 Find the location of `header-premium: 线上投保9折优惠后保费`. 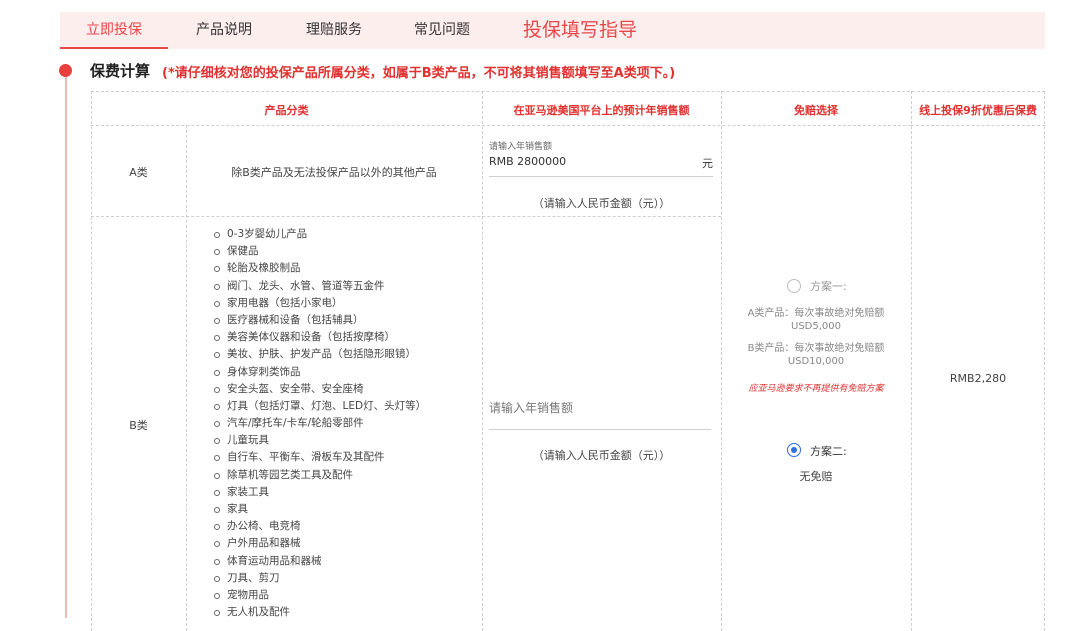

header-premium: 线上投保9折优惠后保费 is located at coordinates (978, 110).